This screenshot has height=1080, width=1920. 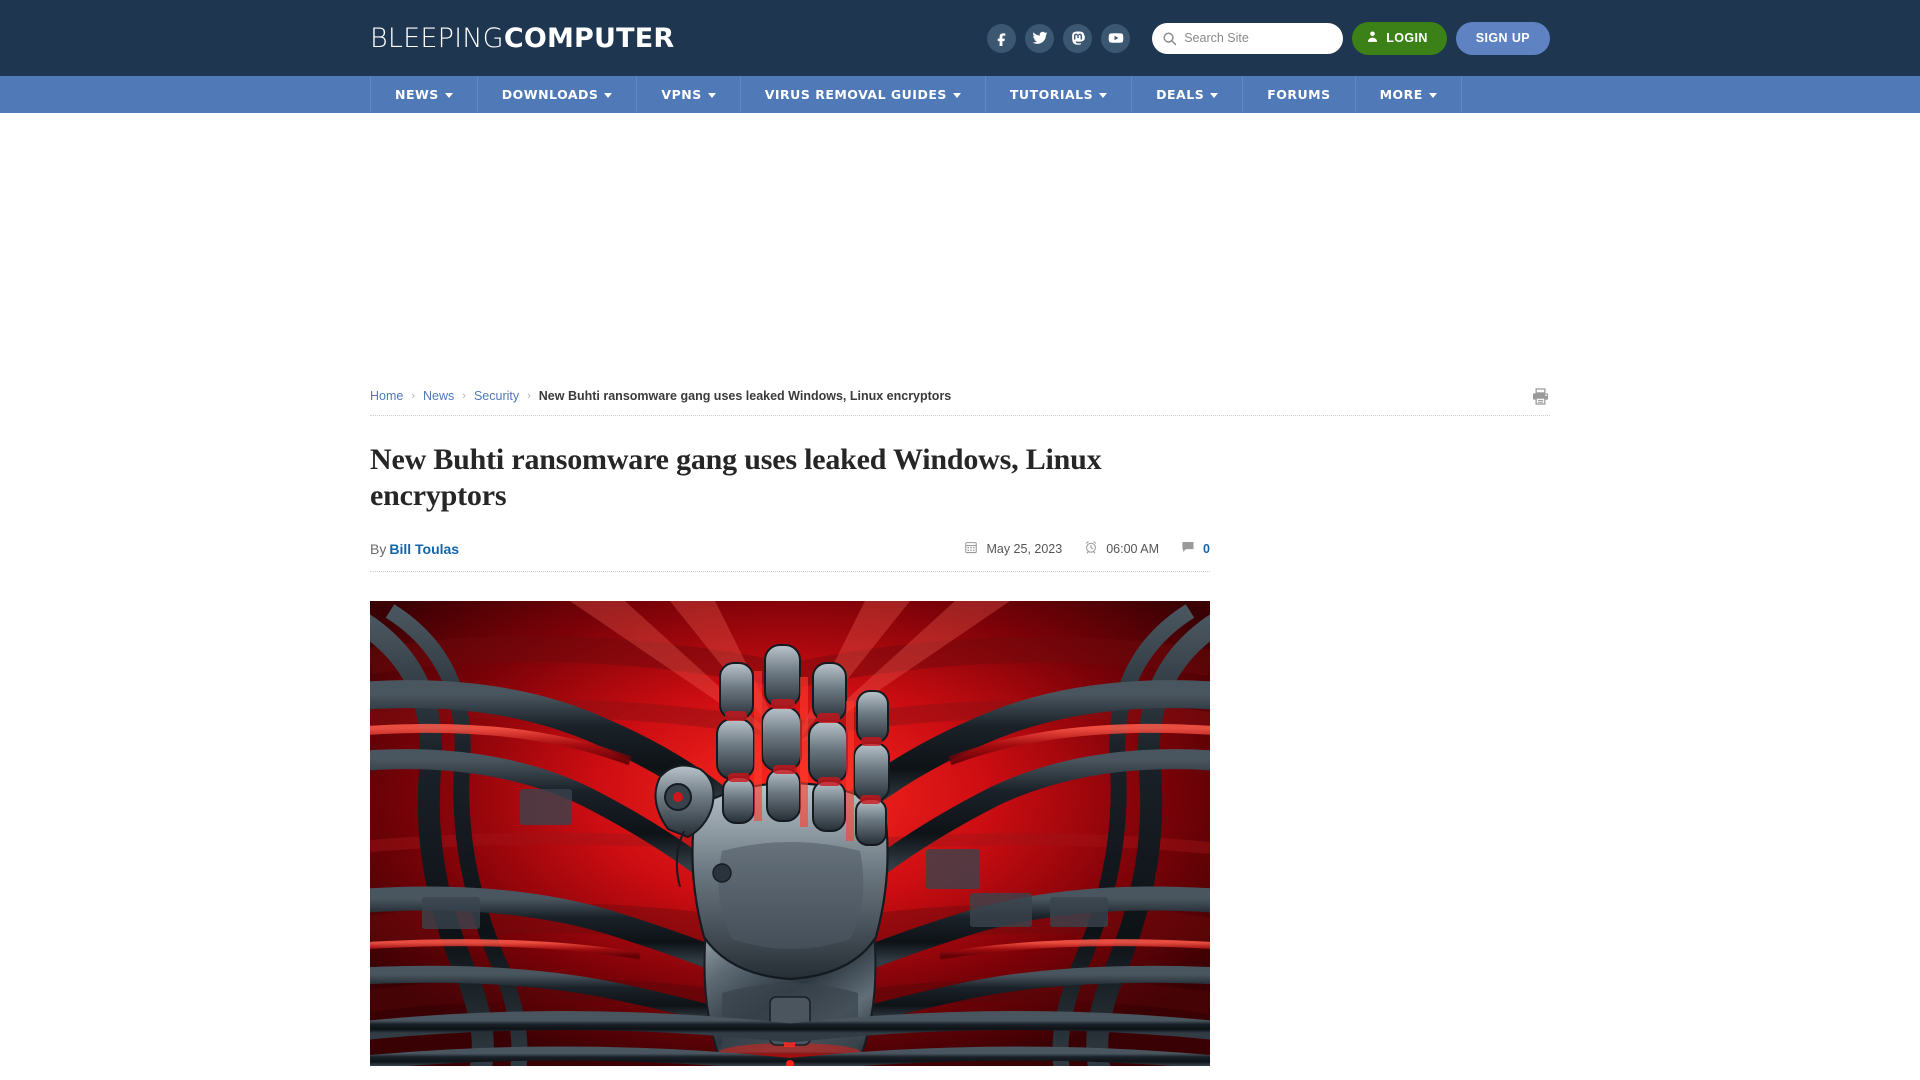 What do you see at coordinates (424, 549) in the screenshot?
I see `author-link: Bill Toulas` at bounding box center [424, 549].